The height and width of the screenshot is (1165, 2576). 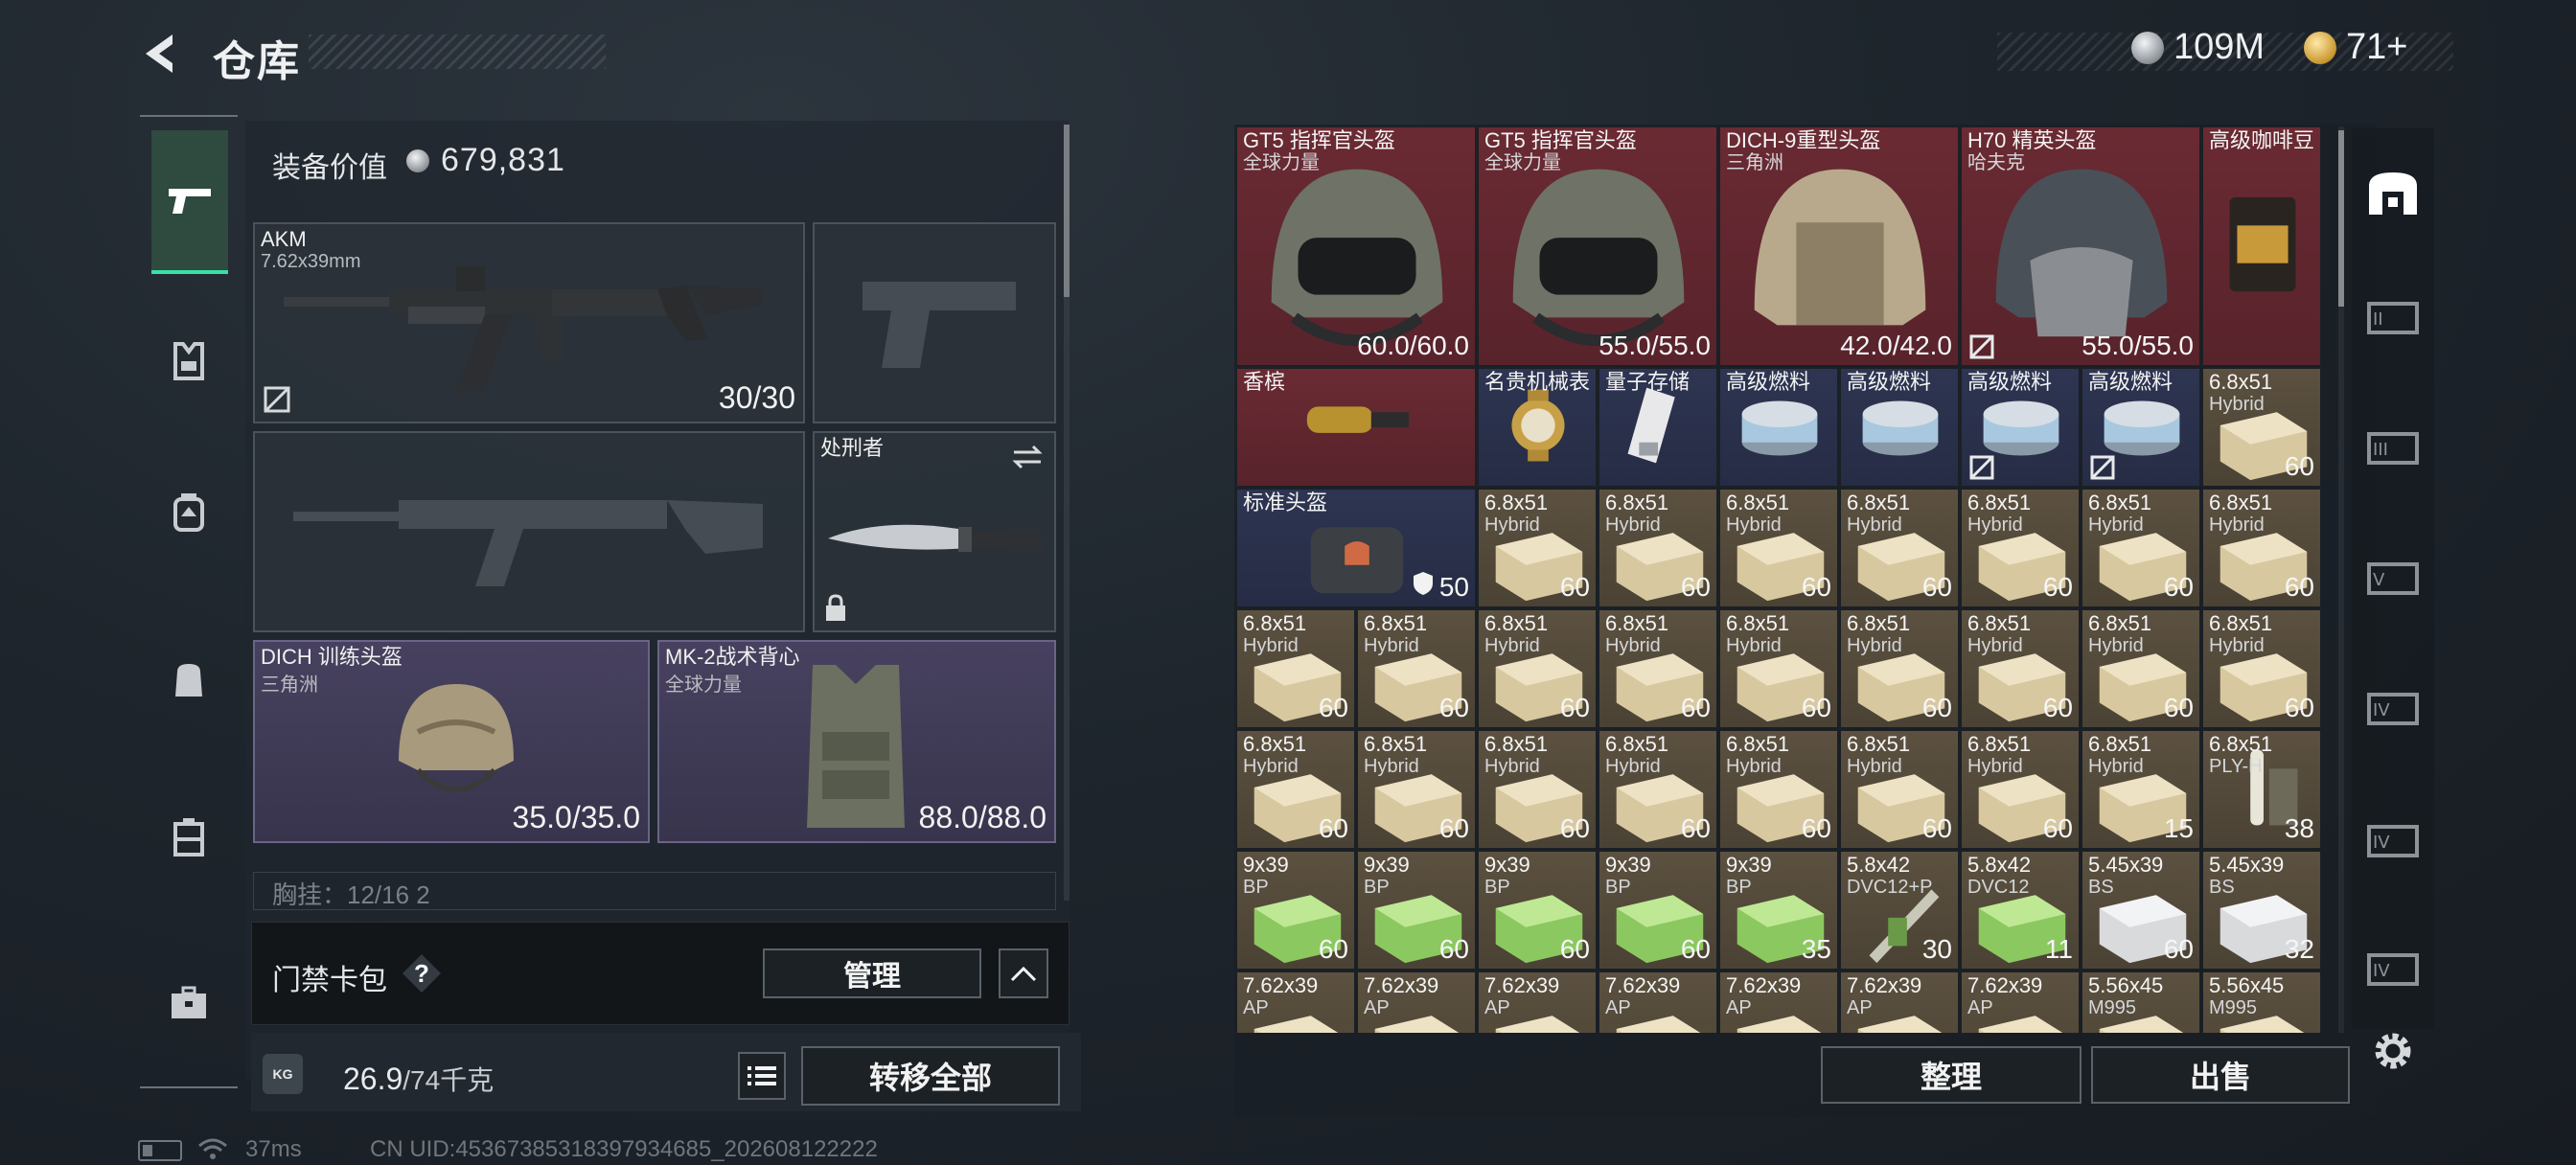 What do you see at coordinates (1027, 457) in the screenshot?
I see `swap-icon` at bounding box center [1027, 457].